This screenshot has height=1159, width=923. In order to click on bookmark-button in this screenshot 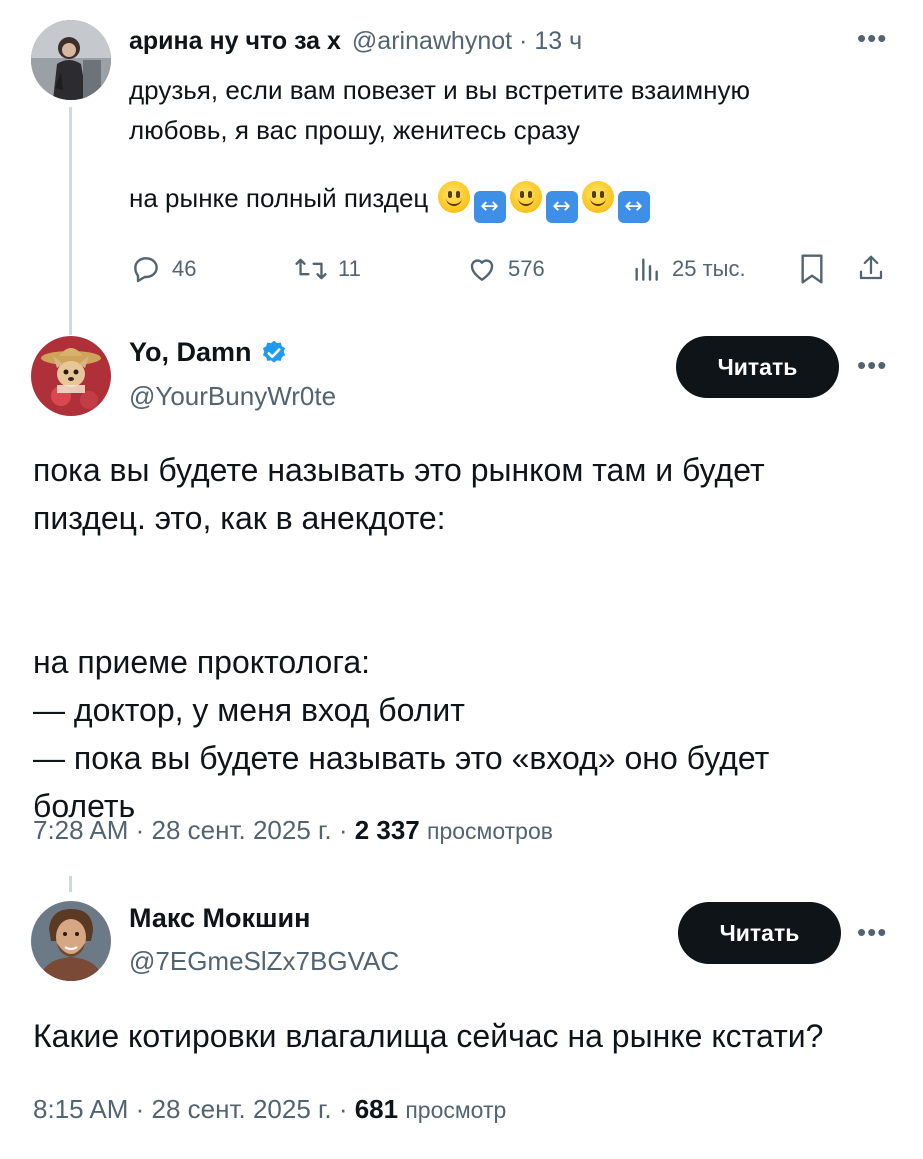, I will do `click(812, 271)`.